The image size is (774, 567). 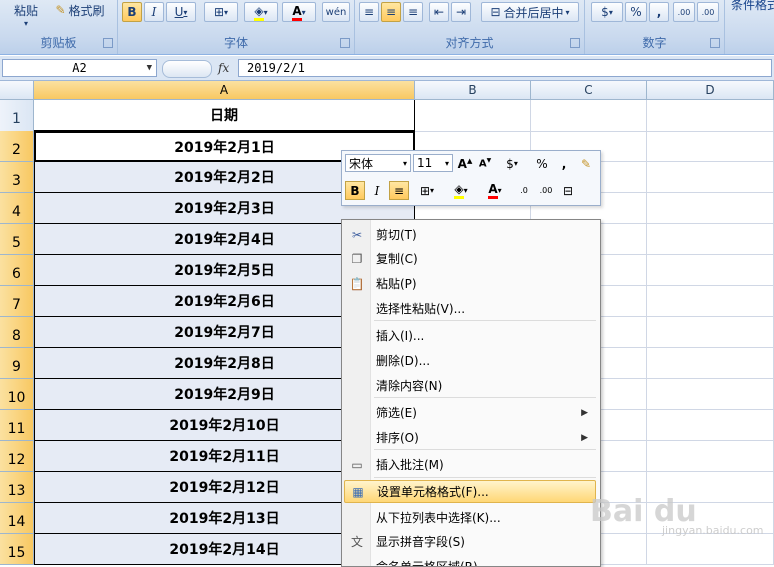 What do you see at coordinates (524, 190) in the screenshot?
I see `mini-increase-decimal-button: .0` at bounding box center [524, 190].